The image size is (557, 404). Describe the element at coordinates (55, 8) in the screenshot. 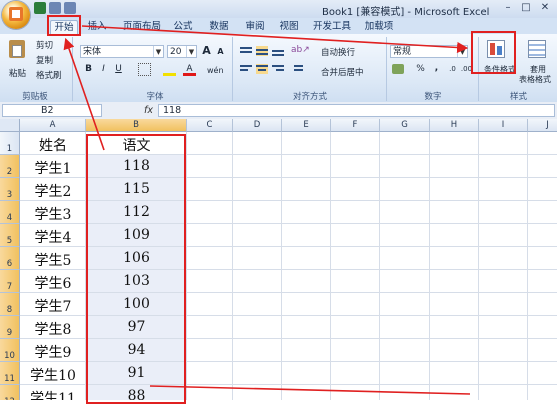

I see `undo-icon` at that location.